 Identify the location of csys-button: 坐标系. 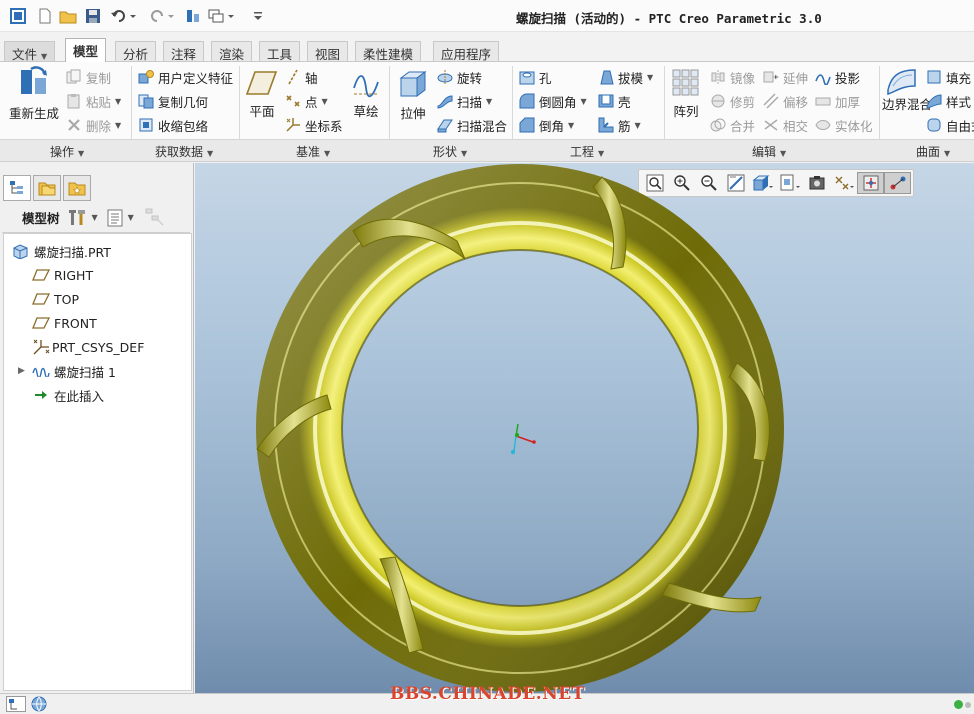
(314, 125).